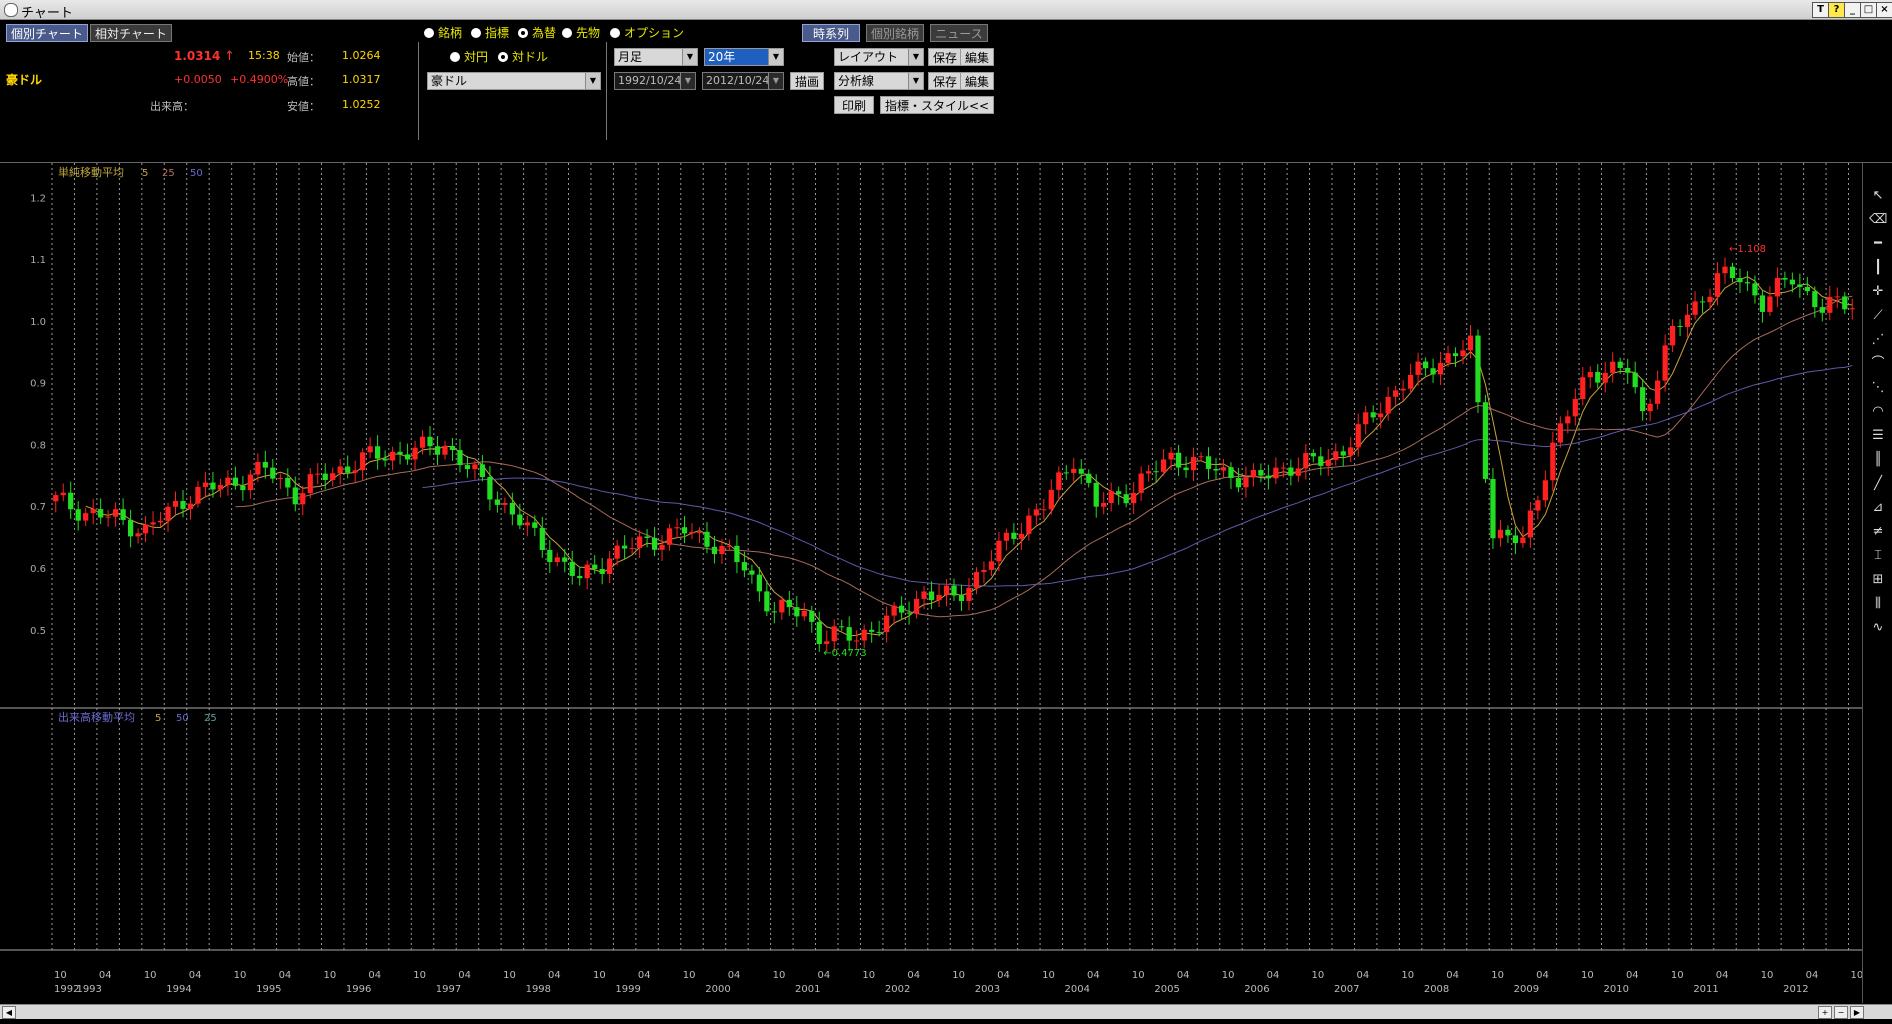  Describe the element at coordinates (1878, 436) in the screenshot. I see `retracement-icon: ☰` at that location.